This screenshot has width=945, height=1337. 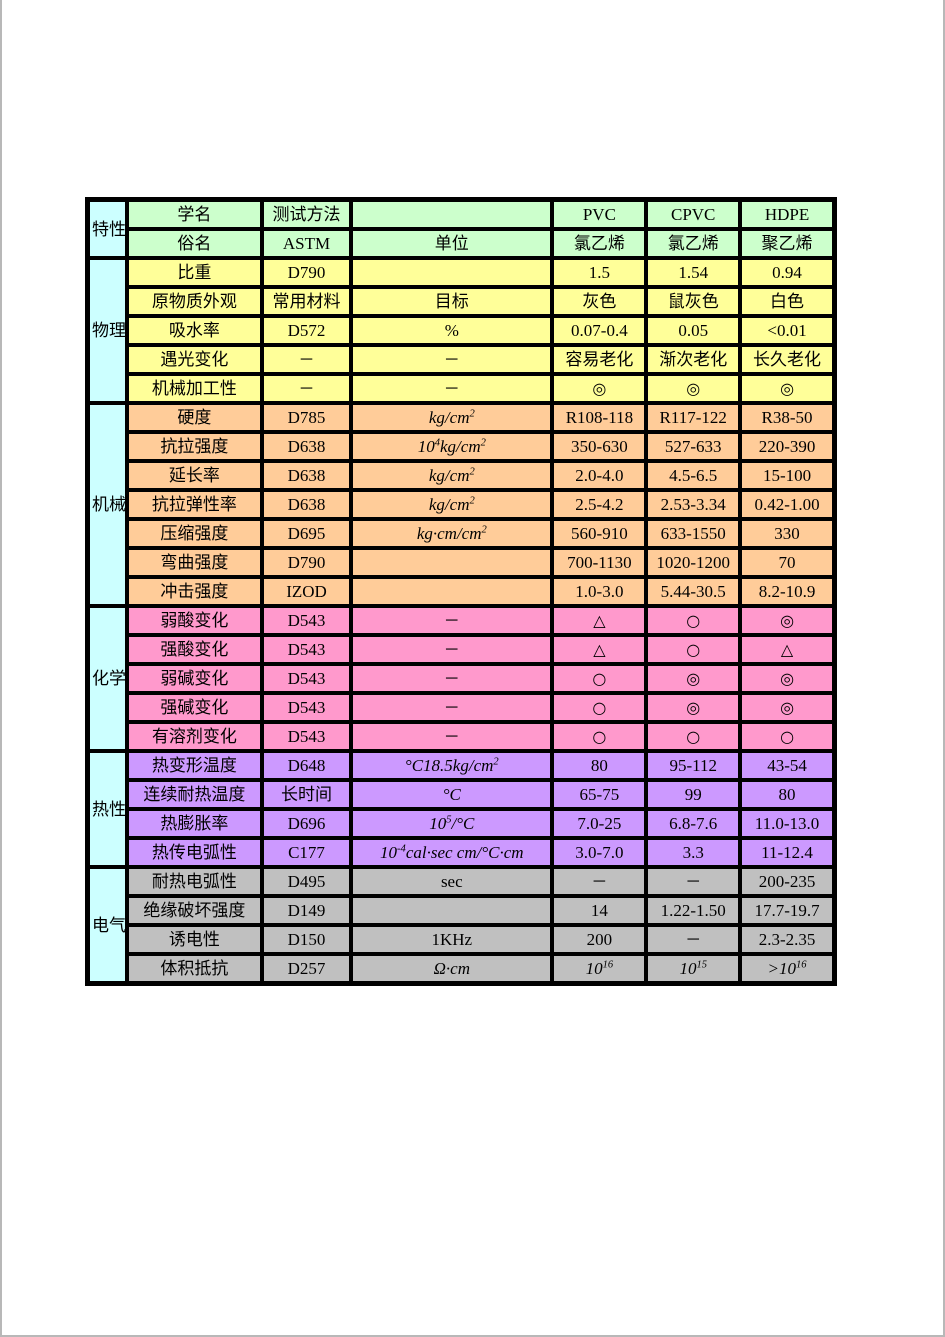 What do you see at coordinates (452, 823) in the screenshot?
I see `row-unit: 105/°C` at bounding box center [452, 823].